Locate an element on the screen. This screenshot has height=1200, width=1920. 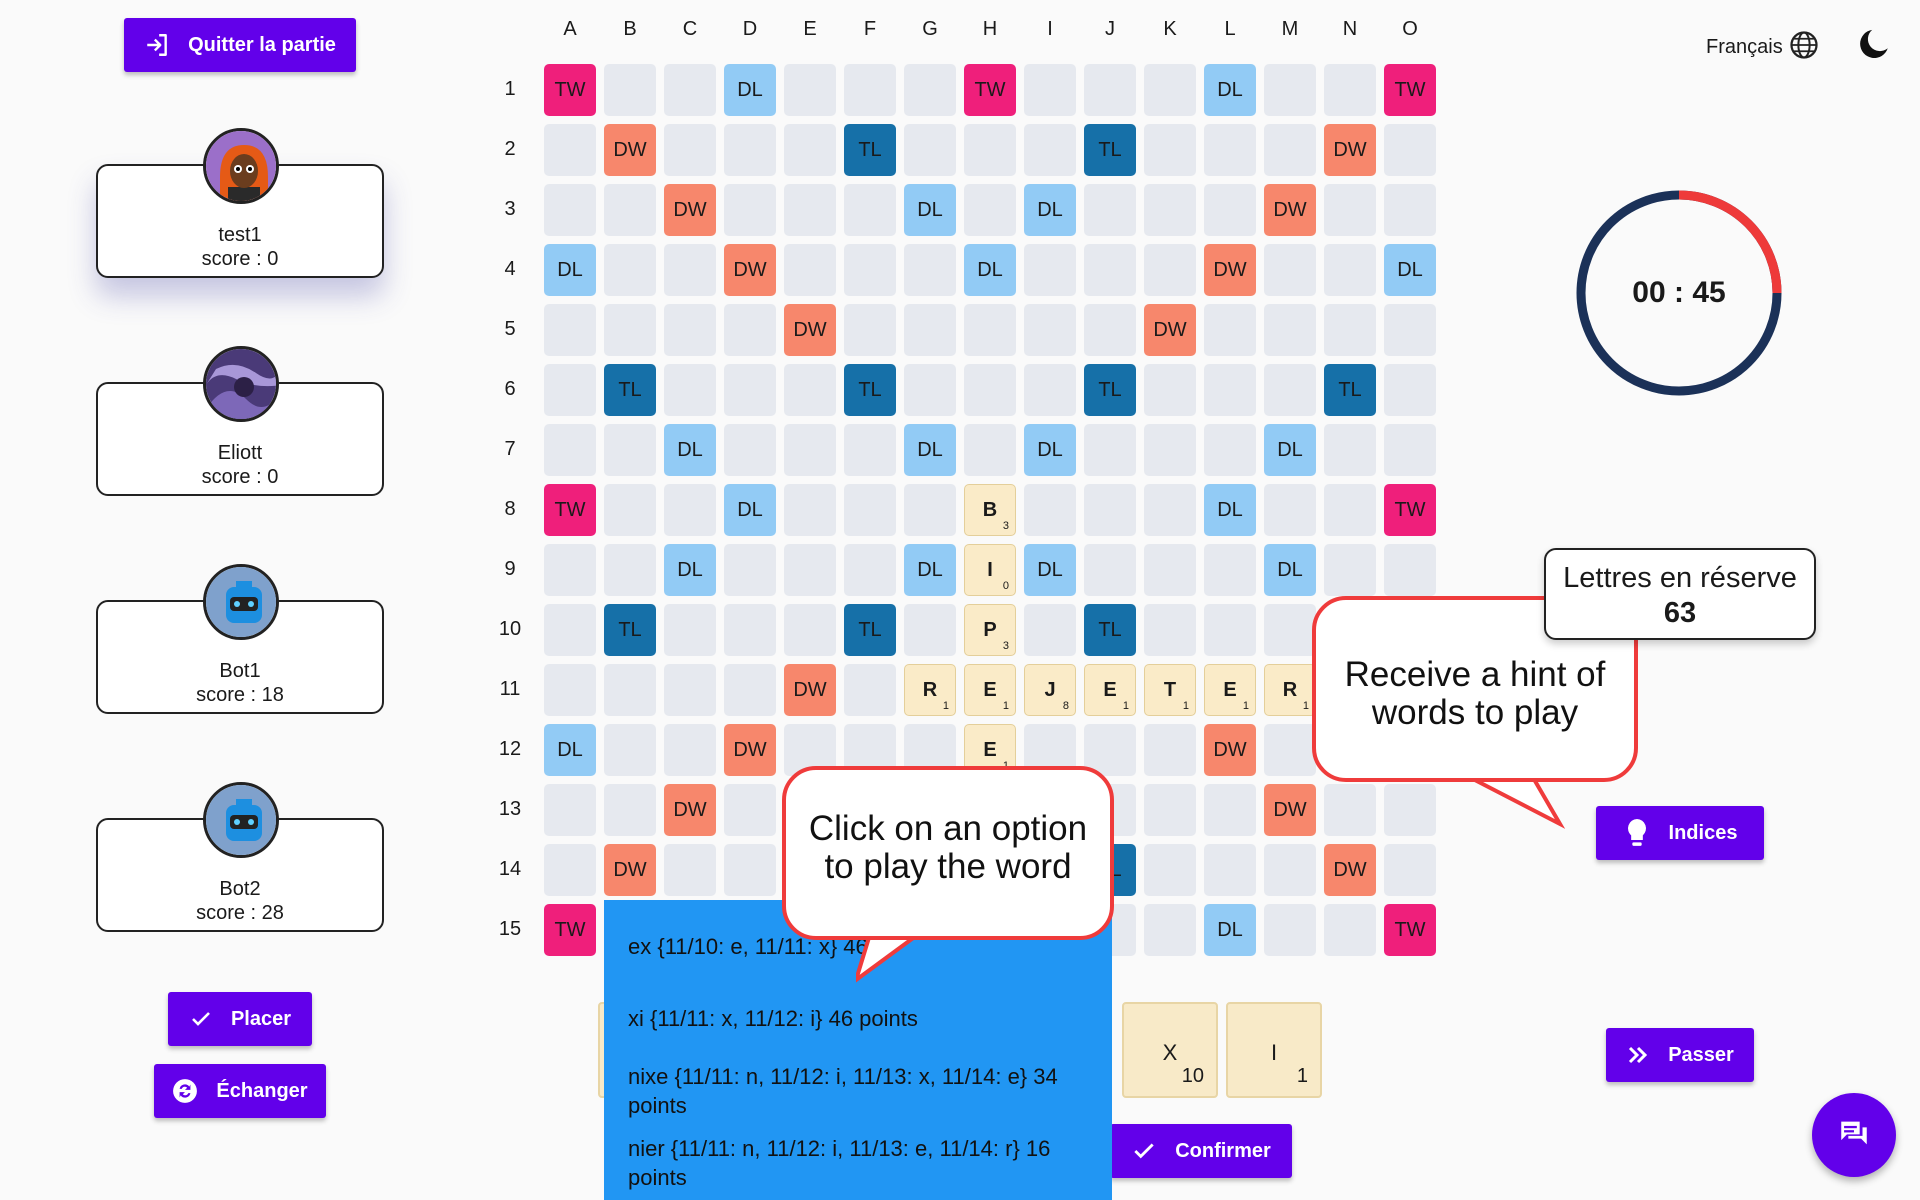
dark-mode-toggle is located at coordinates (1875, 46).